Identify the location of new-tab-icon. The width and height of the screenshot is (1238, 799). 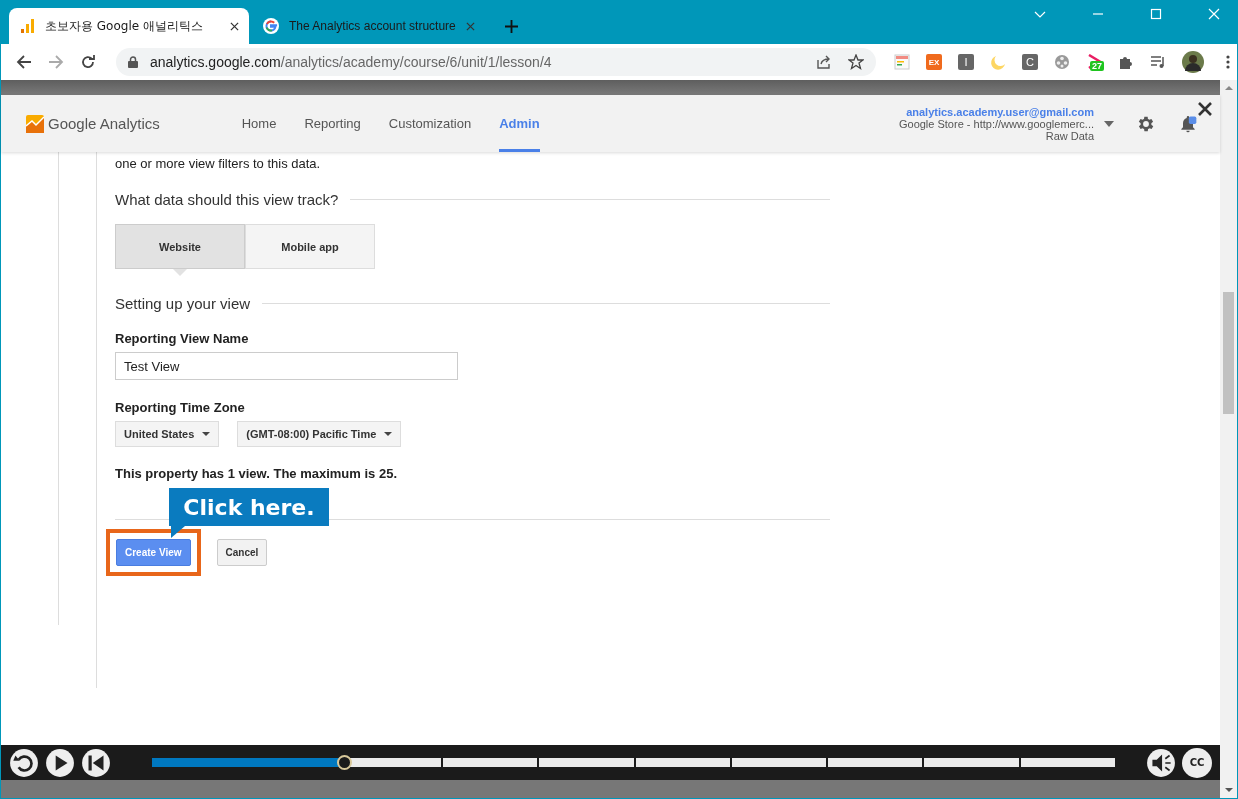
(511, 26).